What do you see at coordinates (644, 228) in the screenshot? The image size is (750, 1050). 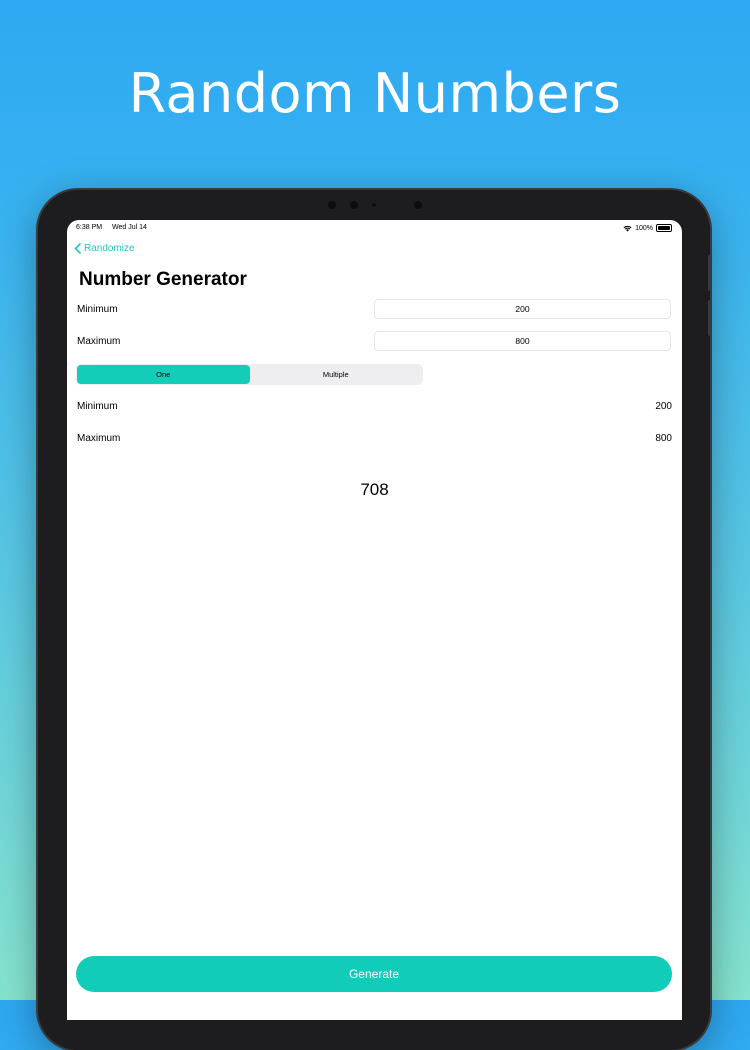 I see `battery-percent: 100%` at bounding box center [644, 228].